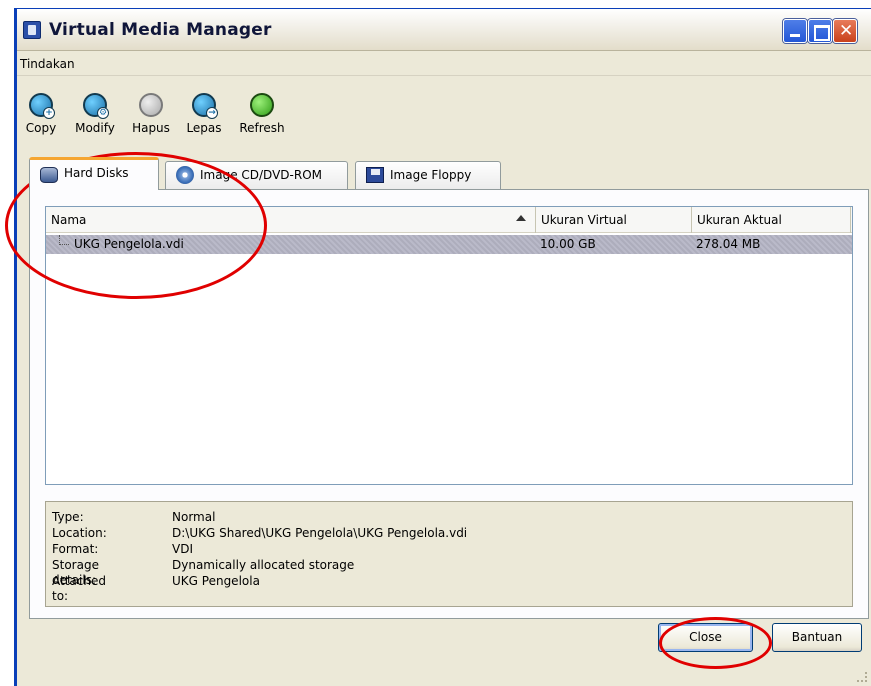  What do you see at coordinates (185, 175) in the screenshot?
I see `cd-dvd-icon` at bounding box center [185, 175].